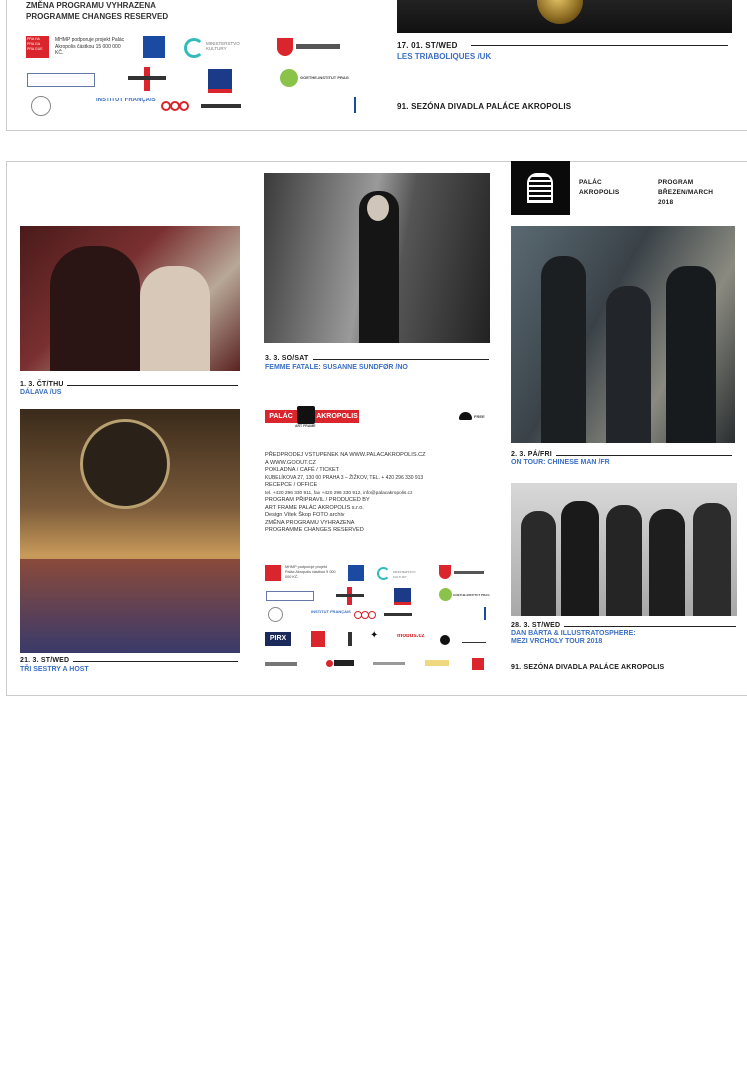 The height and width of the screenshot is (1082, 747). Describe the element at coordinates (350, 639) in the screenshot. I see `bottle-icon` at that location.